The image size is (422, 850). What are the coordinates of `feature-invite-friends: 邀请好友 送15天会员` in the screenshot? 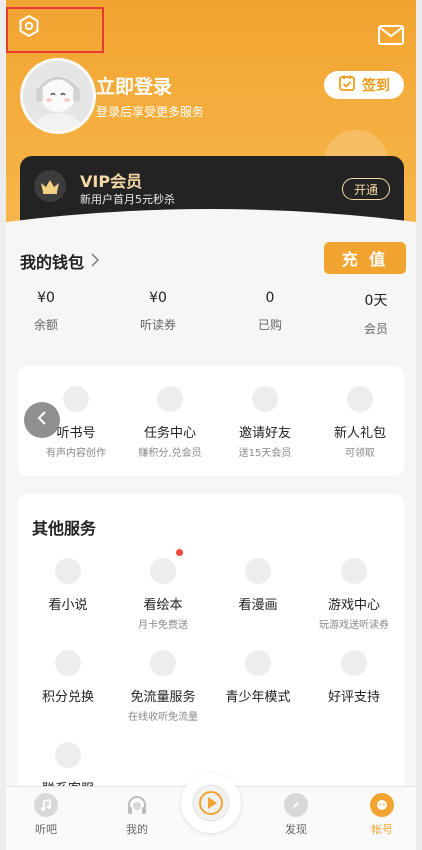 It's located at (265, 422).